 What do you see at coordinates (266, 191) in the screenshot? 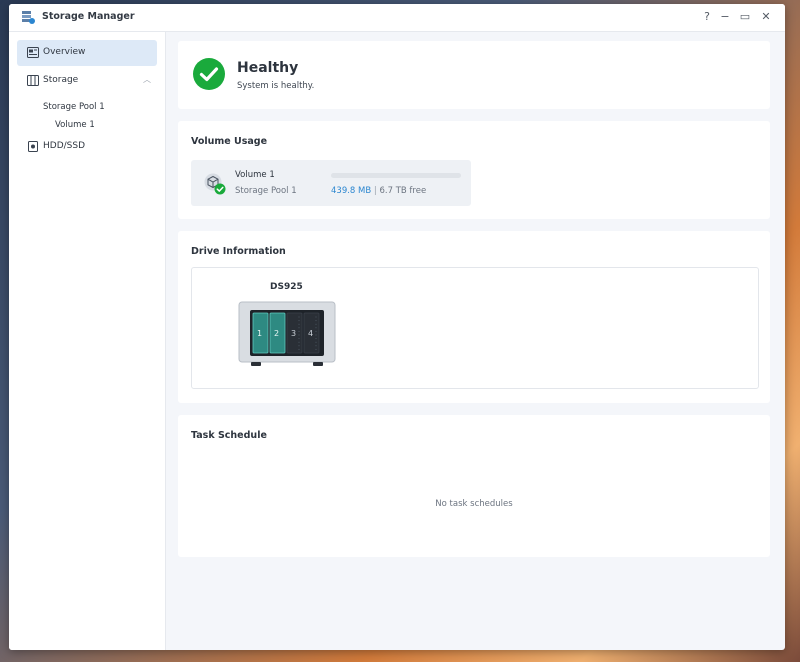
I see `volume-pool: Storage Pool 1` at bounding box center [266, 191].